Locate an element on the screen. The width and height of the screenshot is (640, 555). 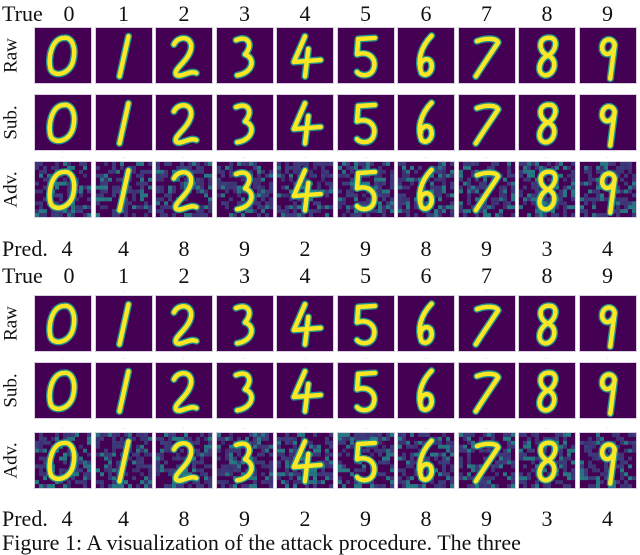
row-label-adv: Adv. is located at coordinates (11, 460).